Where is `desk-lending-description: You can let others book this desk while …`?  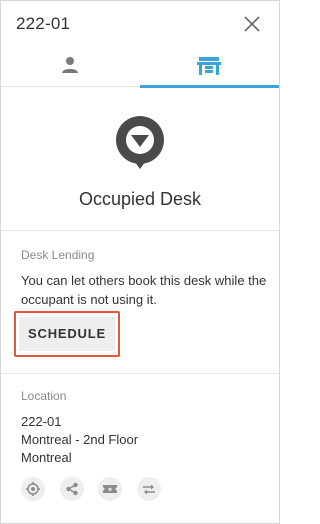 desk-lending-description: You can let others book this desk while … is located at coordinates (144, 290).